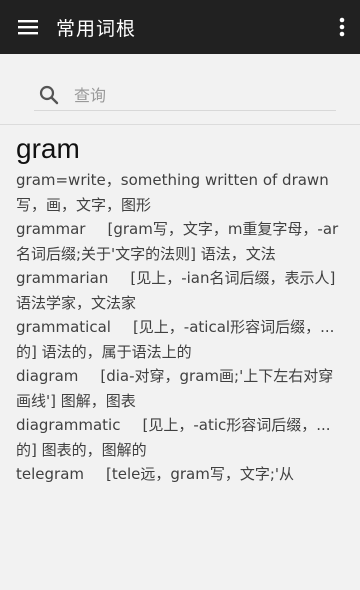 The image size is (360, 590). I want to click on headword: gram, so click(48, 148).